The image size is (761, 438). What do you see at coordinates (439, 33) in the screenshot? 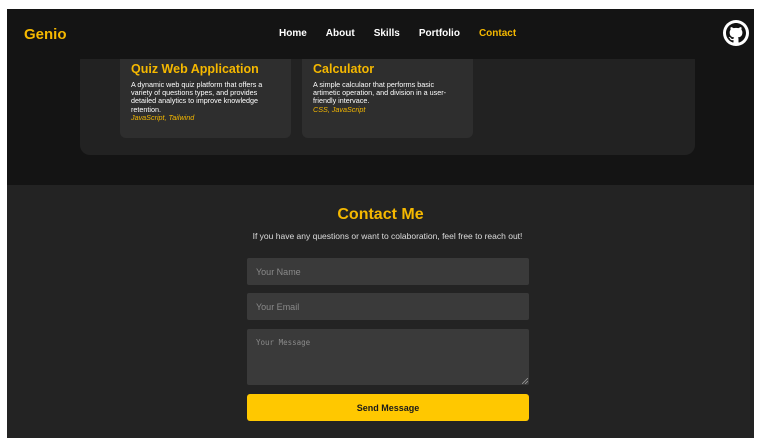
I see `nav-link-portfolio: Portfolio` at bounding box center [439, 33].